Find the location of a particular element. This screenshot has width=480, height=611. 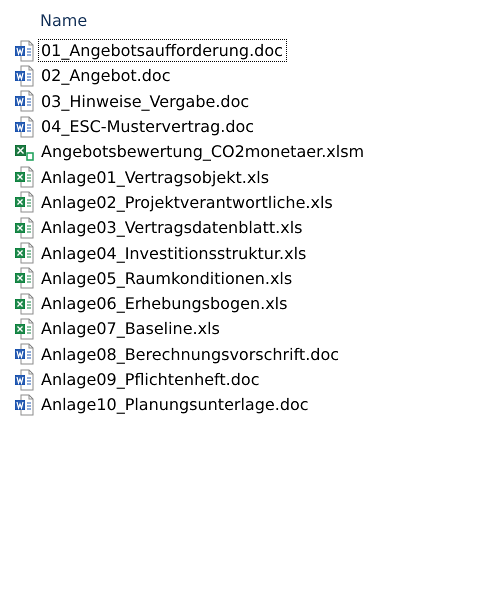

file-name: 04_ESC-Mustervertrag.doc is located at coordinates (148, 126).